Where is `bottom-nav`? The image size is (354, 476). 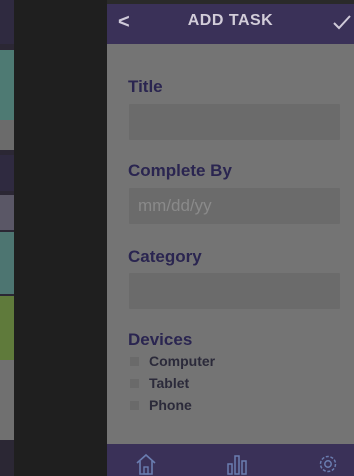 bottom-nav is located at coordinates (230, 460).